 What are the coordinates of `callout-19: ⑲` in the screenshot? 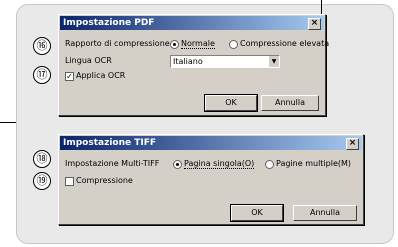 It's located at (42, 181).